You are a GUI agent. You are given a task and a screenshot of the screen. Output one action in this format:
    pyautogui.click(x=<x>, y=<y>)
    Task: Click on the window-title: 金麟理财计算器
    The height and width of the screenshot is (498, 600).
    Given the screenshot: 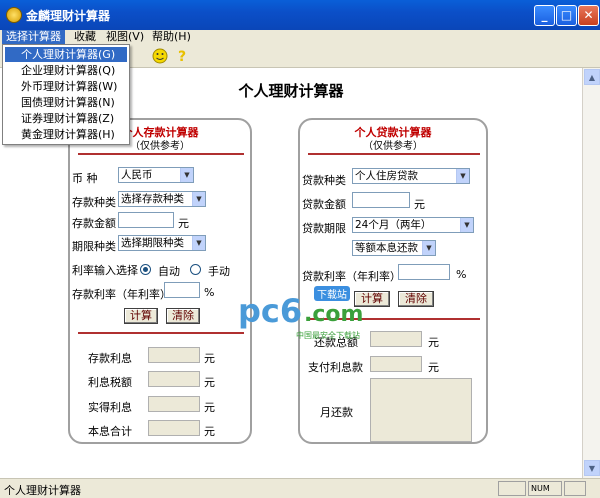 What is the action you would take?
    pyautogui.click(x=68, y=16)
    